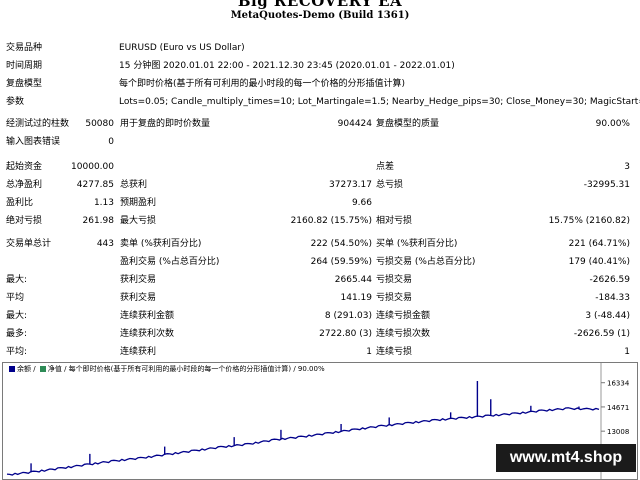 This screenshot has width=640, height=480. I want to click on errors-row: 输入图表错误 0, so click(320, 142).